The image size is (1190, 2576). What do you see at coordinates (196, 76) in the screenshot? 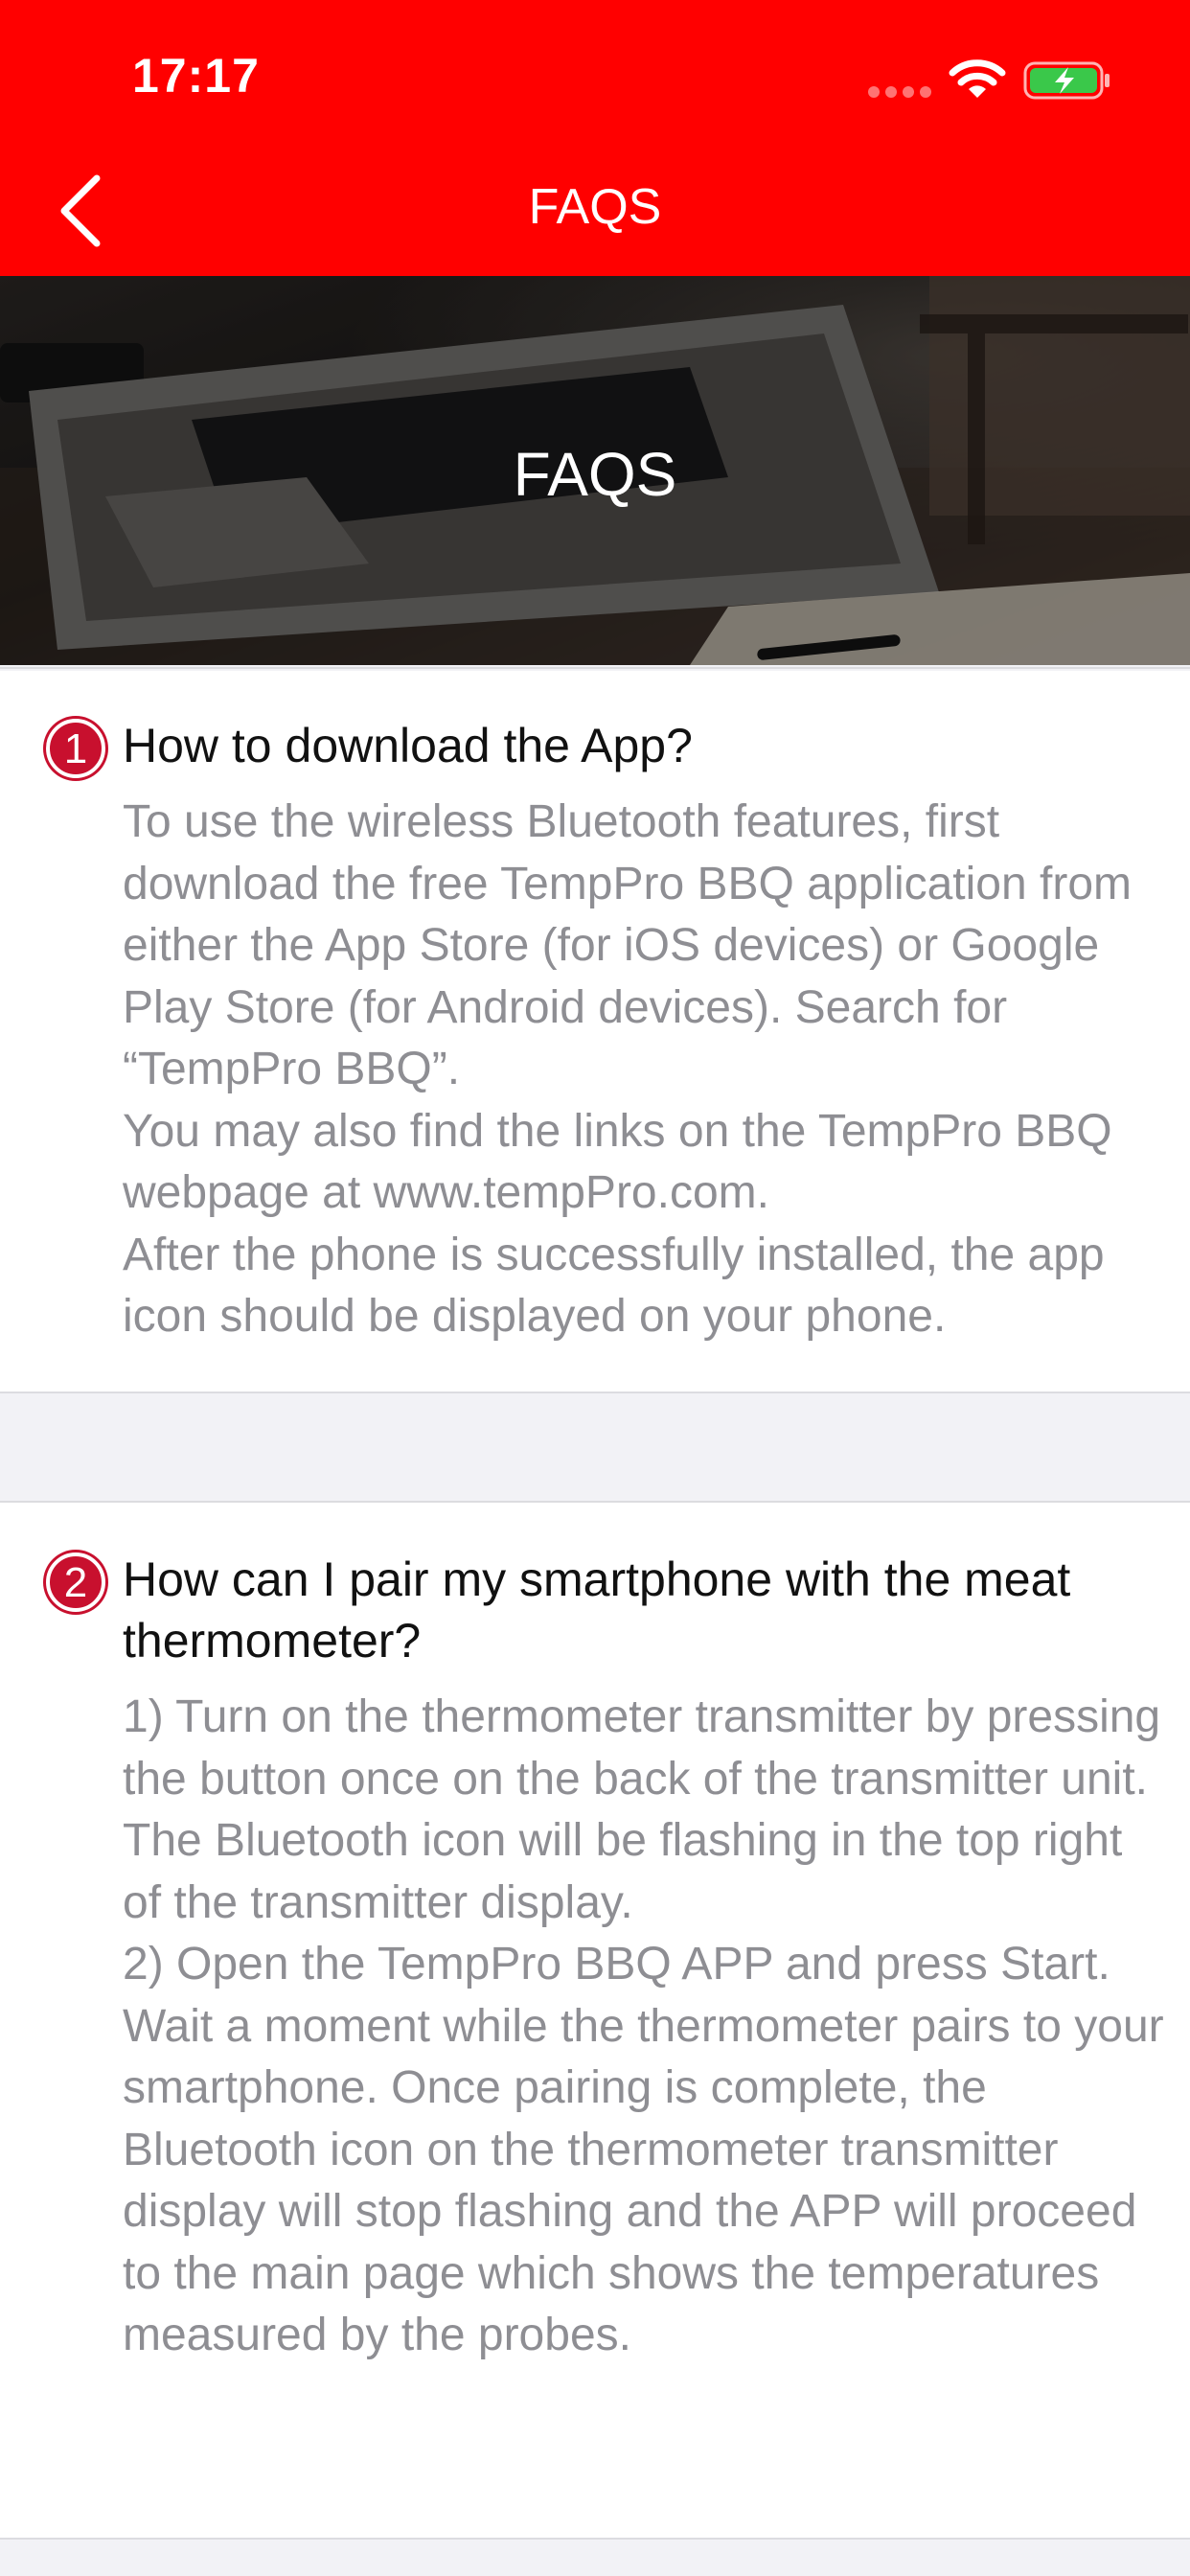
I see `status-time: 17:17` at bounding box center [196, 76].